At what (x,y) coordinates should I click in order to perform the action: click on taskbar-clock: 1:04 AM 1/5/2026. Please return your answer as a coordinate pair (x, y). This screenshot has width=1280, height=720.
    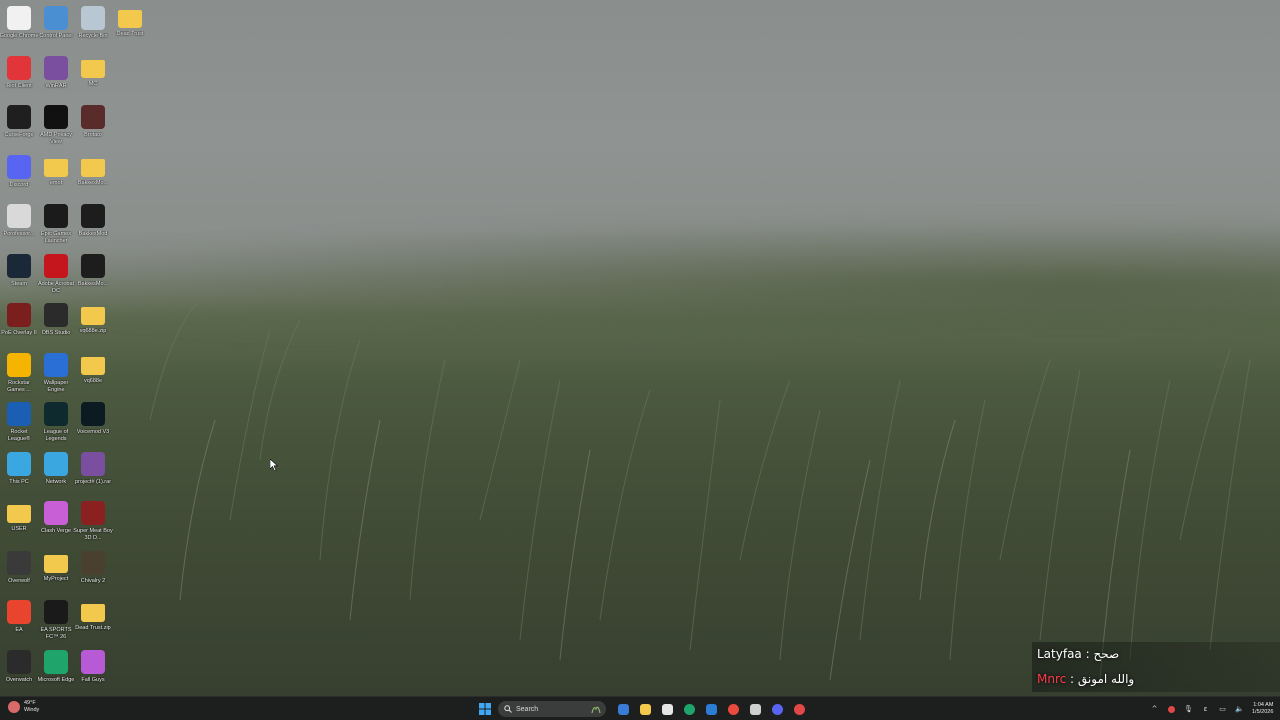
    Looking at the image, I should click on (1262, 709).